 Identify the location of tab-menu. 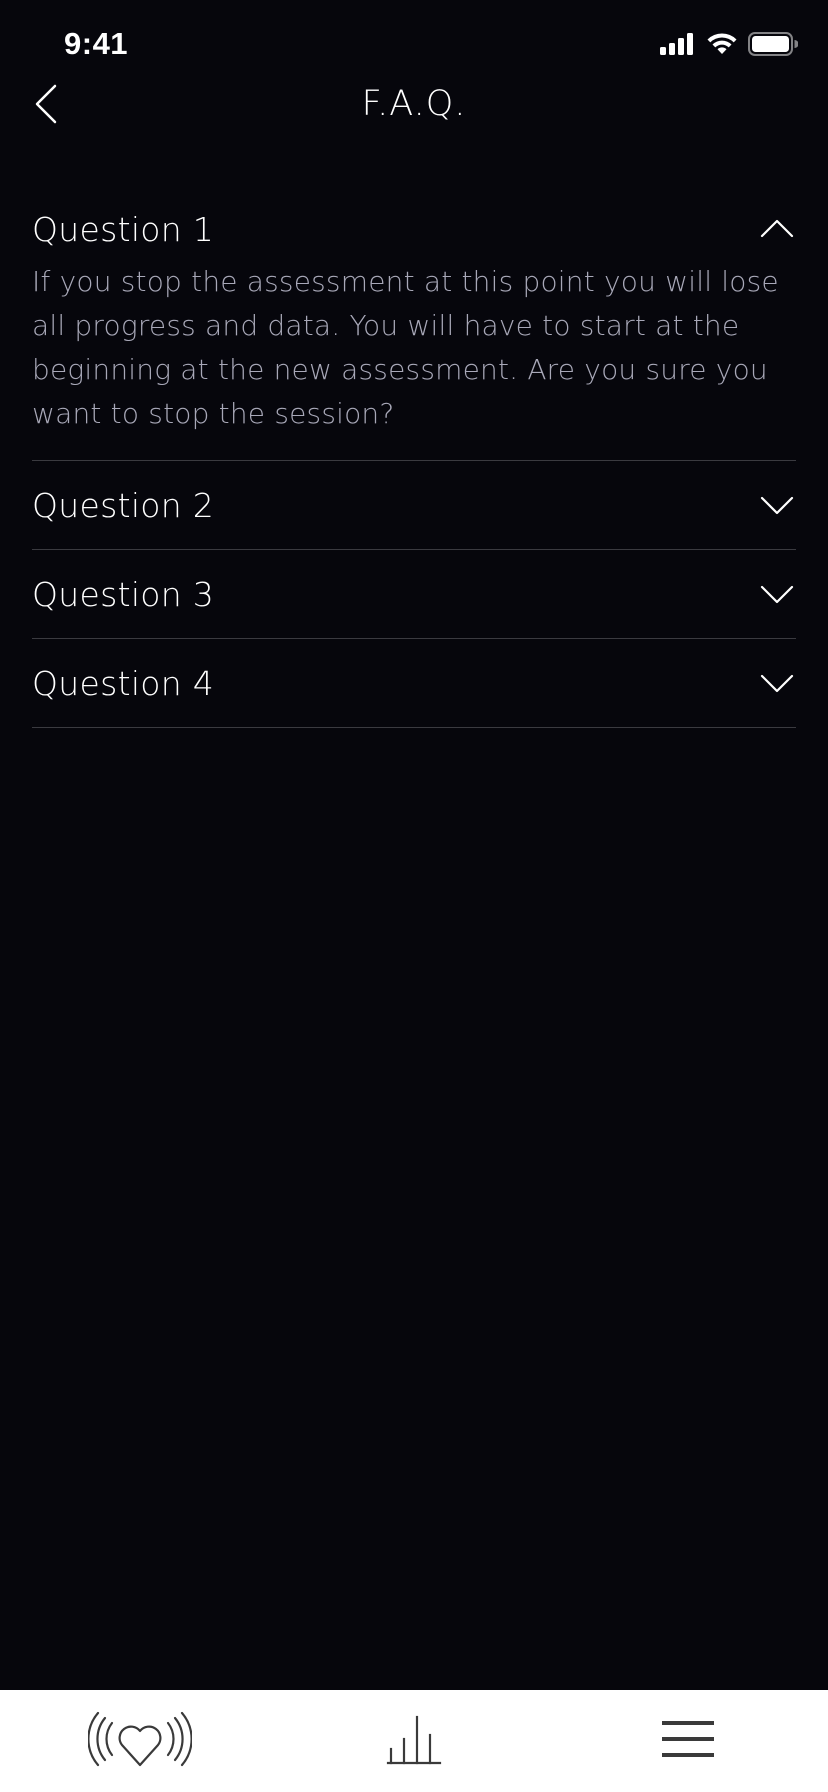
(688, 1741).